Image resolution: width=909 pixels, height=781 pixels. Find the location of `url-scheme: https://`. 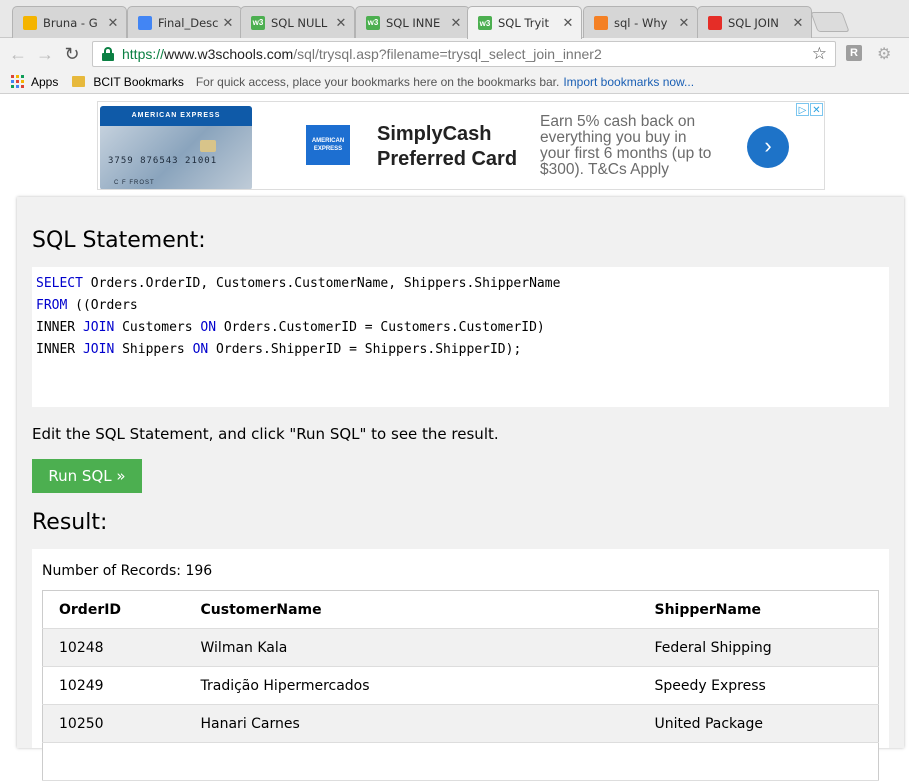

url-scheme: https:// is located at coordinates (143, 54).